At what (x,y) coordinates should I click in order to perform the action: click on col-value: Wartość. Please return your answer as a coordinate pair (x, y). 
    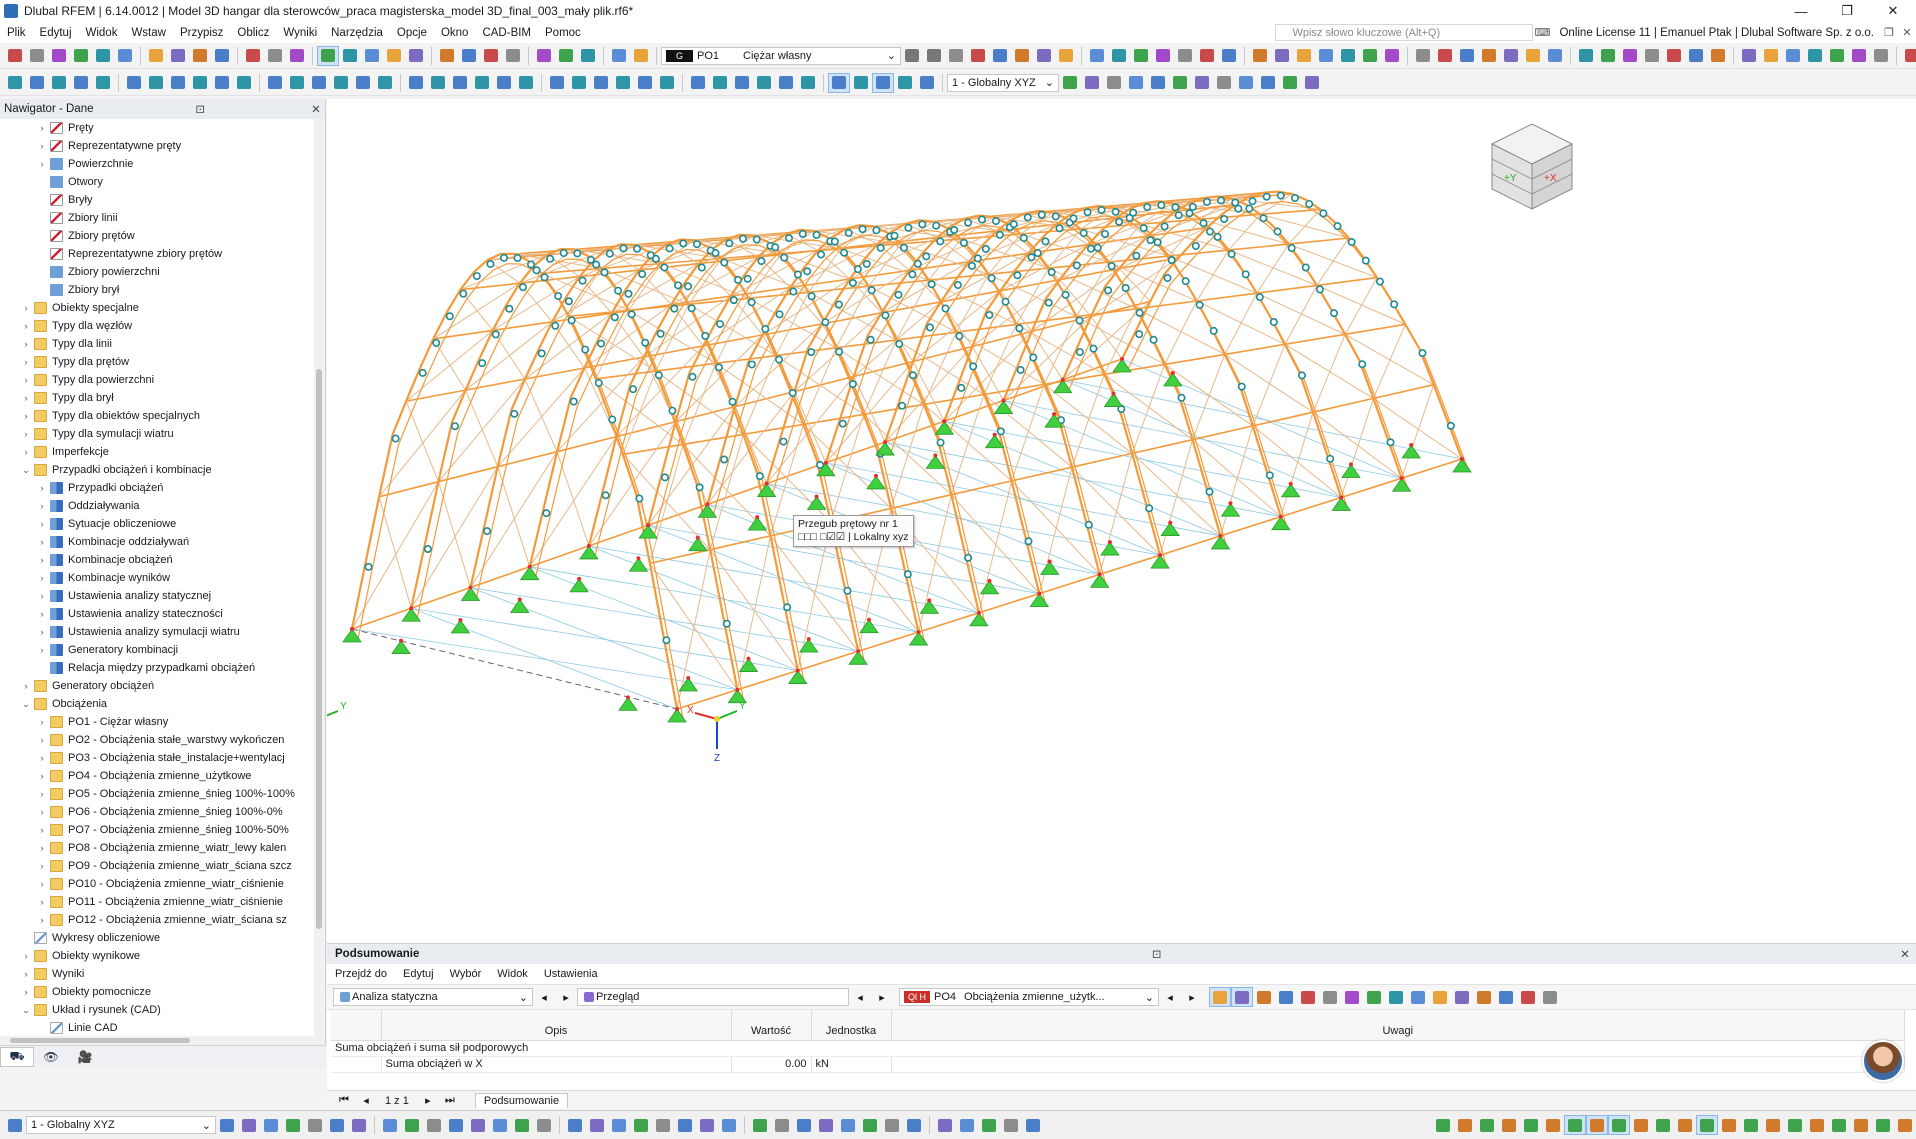
    Looking at the image, I should click on (771, 1025).